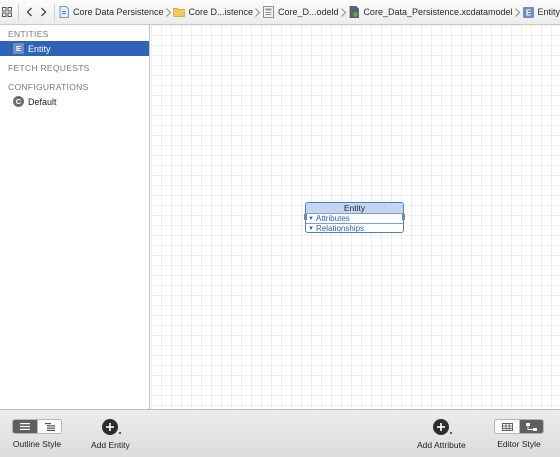  I want to click on sidebar-item-label: Entity, so click(39, 48).